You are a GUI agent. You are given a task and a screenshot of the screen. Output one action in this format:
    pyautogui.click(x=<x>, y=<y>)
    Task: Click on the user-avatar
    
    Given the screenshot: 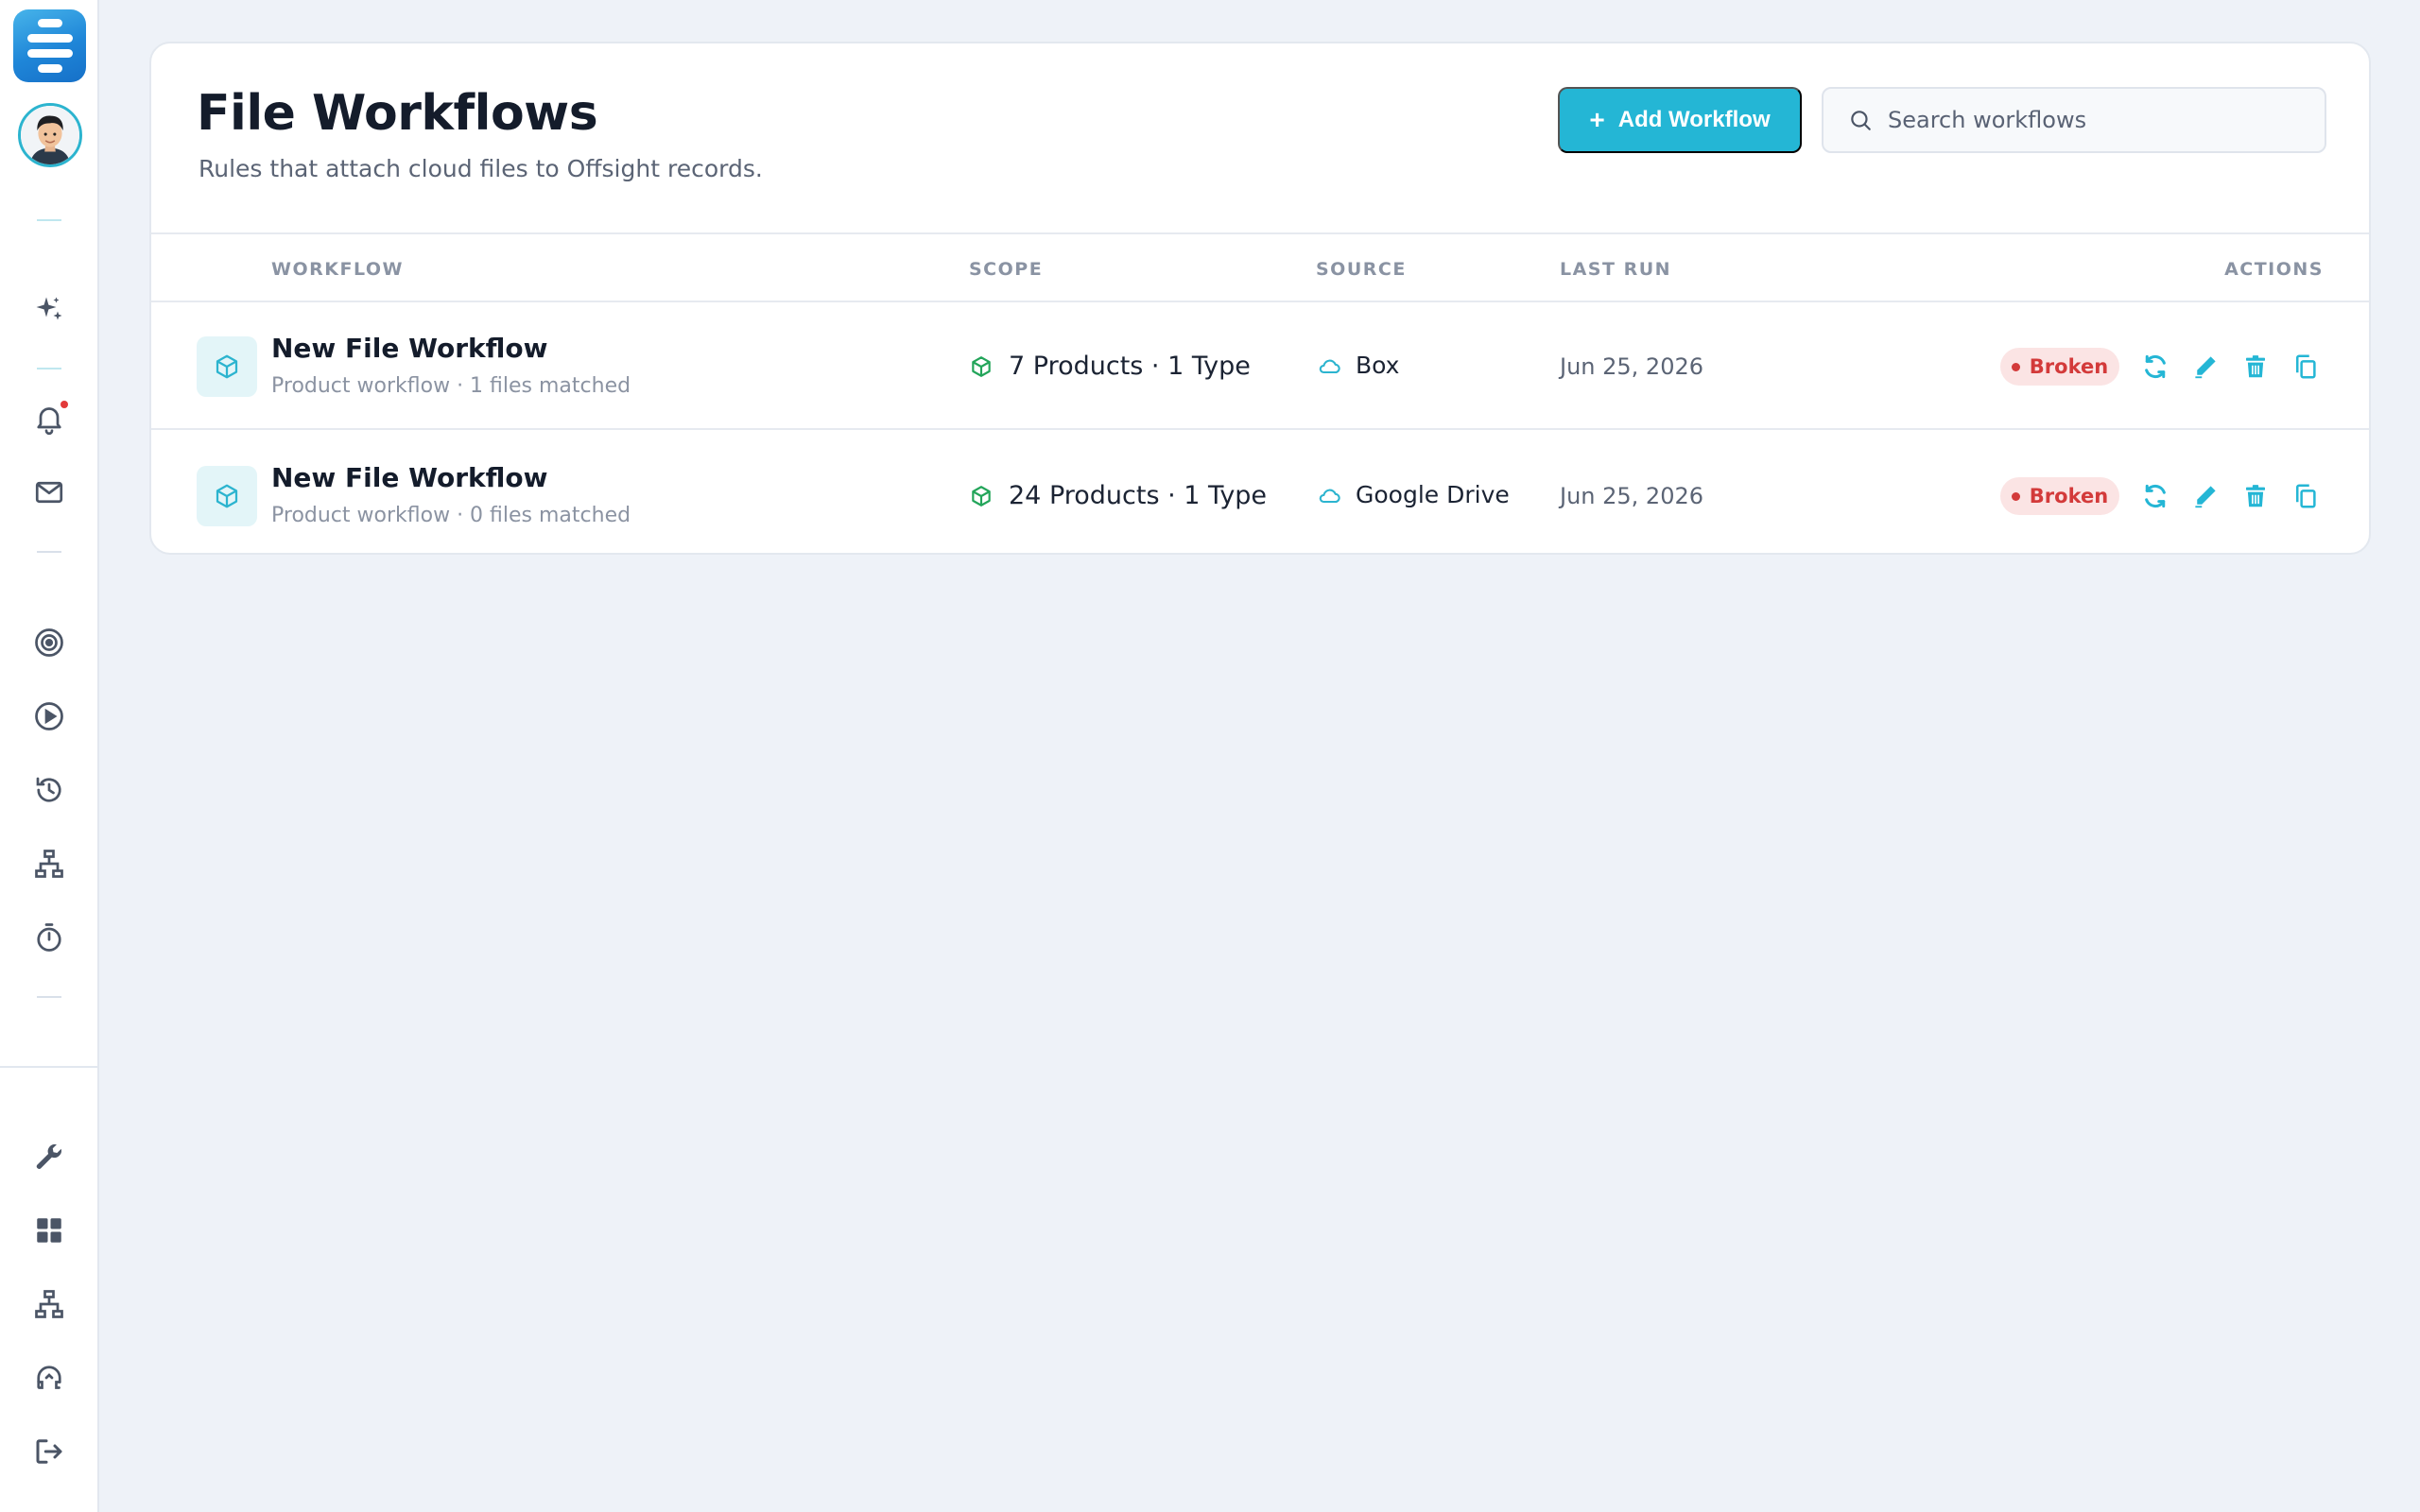 What is the action you would take?
    pyautogui.click(x=50, y=135)
    